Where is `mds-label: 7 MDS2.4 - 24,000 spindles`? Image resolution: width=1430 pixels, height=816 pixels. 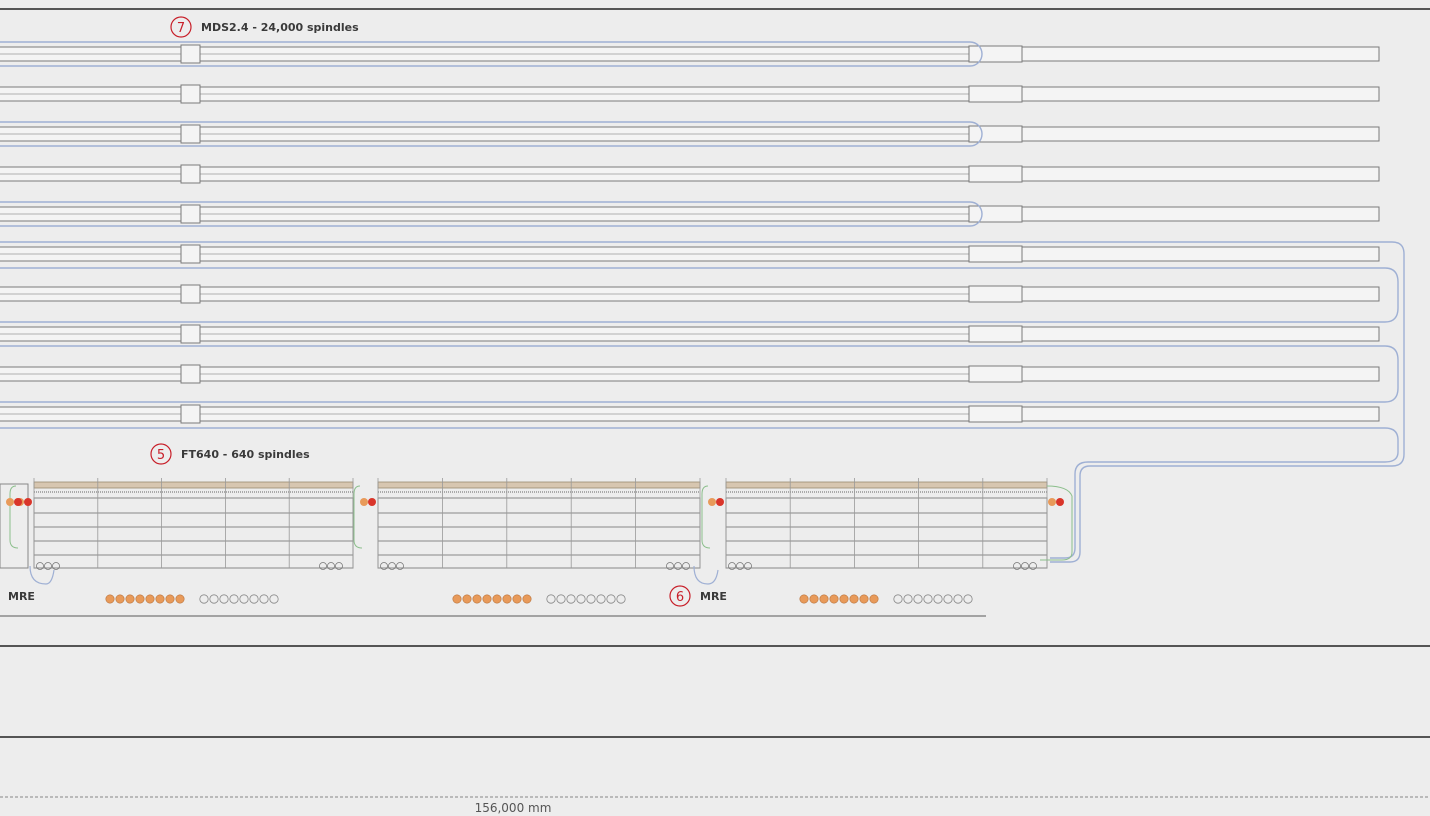 mds-label: 7 MDS2.4 - 24,000 spindles is located at coordinates (264, 27).